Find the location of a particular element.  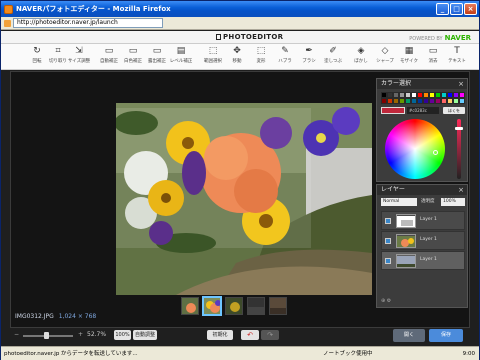

clock: 9:00 is located at coordinates (468, 354).